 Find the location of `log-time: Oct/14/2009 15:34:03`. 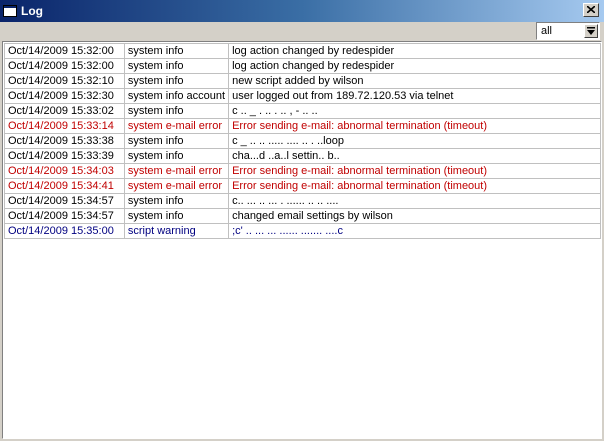

log-time: Oct/14/2009 15:34:03 is located at coordinates (64, 171).